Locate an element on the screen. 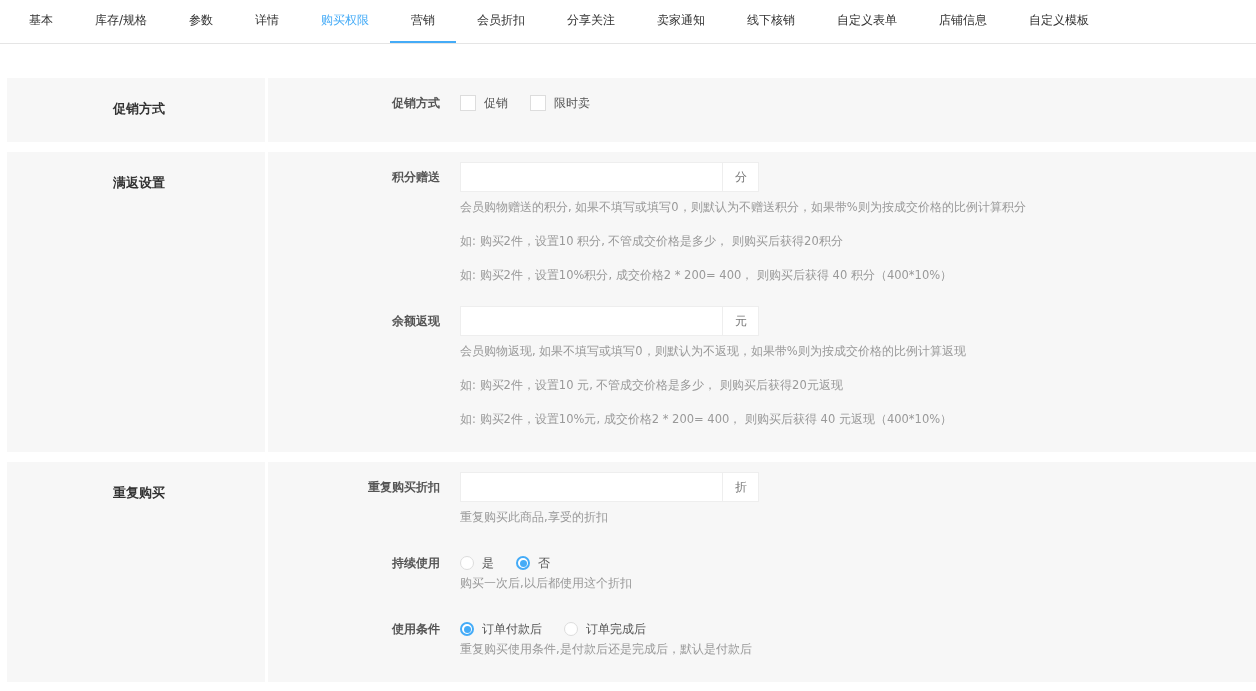 This screenshot has height=691, width=1256. radio-label: 是 is located at coordinates (488, 563).